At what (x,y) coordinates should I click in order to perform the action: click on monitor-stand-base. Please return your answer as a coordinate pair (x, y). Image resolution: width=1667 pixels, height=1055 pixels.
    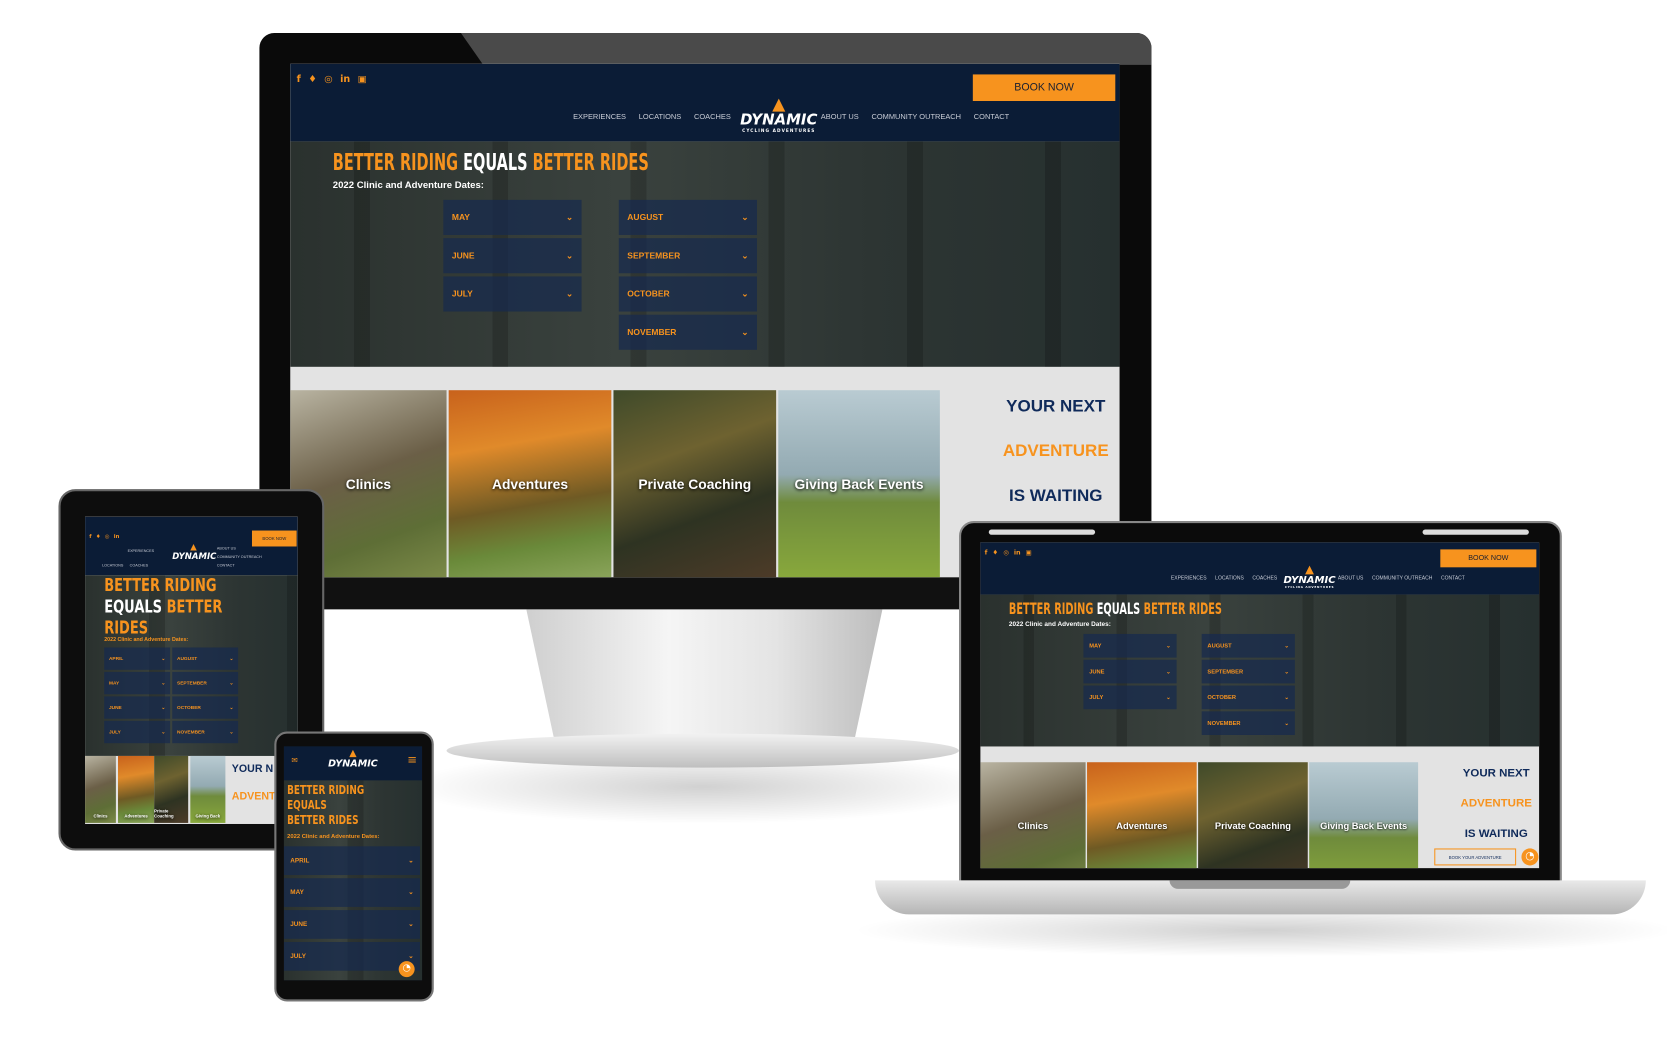
    Looking at the image, I should click on (703, 750).